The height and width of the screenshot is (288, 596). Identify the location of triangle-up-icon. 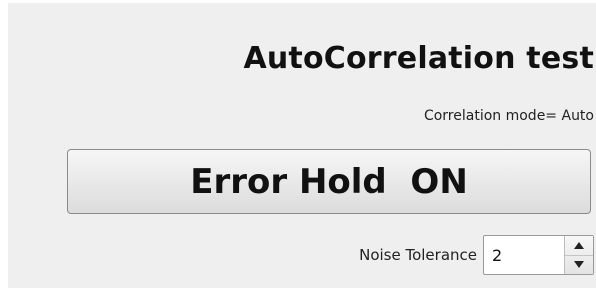
(579, 245).